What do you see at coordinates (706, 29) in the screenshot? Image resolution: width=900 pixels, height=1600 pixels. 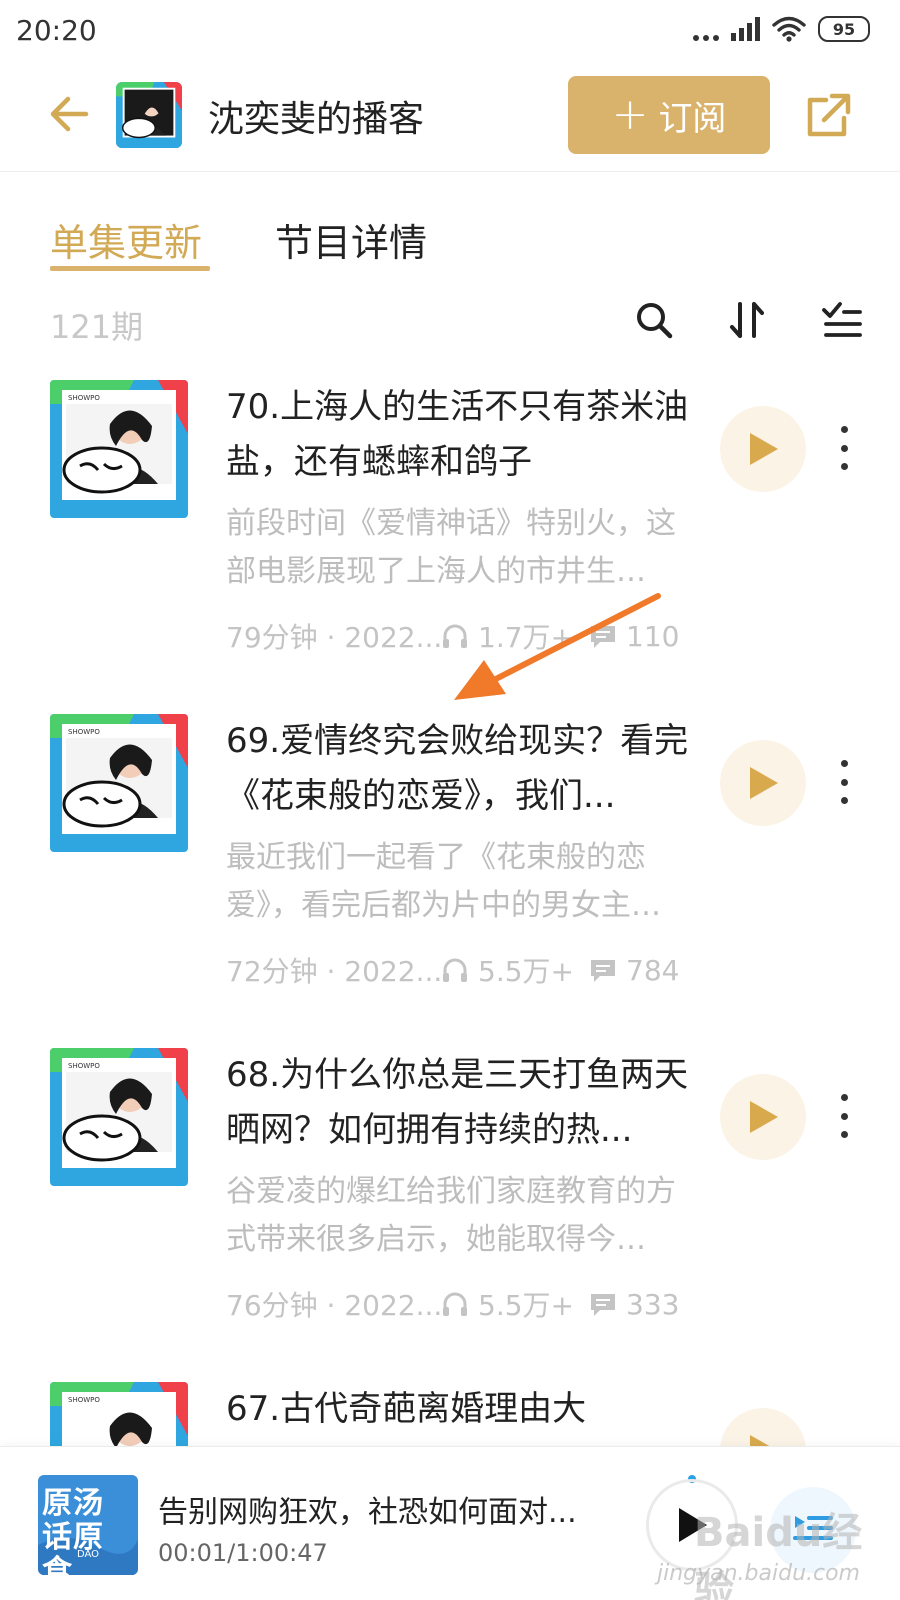 I see `signal-dots-icon` at bounding box center [706, 29].